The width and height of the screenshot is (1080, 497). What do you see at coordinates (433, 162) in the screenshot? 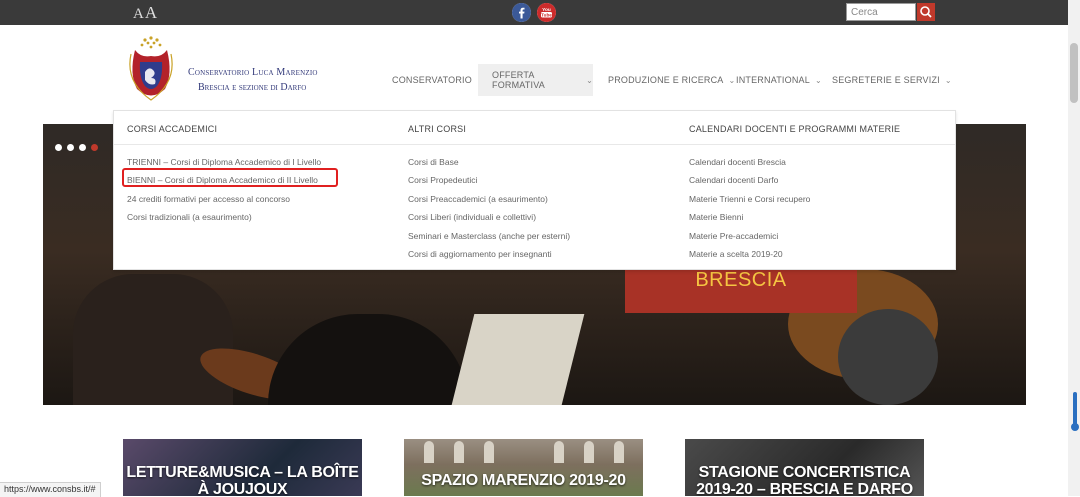
I see `menu-item-corsi-di-base: Corsi di Base` at bounding box center [433, 162].